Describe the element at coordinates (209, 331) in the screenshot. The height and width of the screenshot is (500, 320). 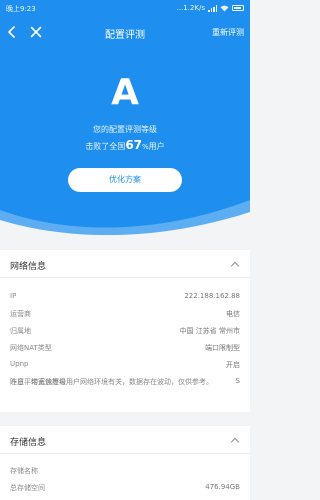
I see `row-value: 中国 江苏省 常州市` at that location.